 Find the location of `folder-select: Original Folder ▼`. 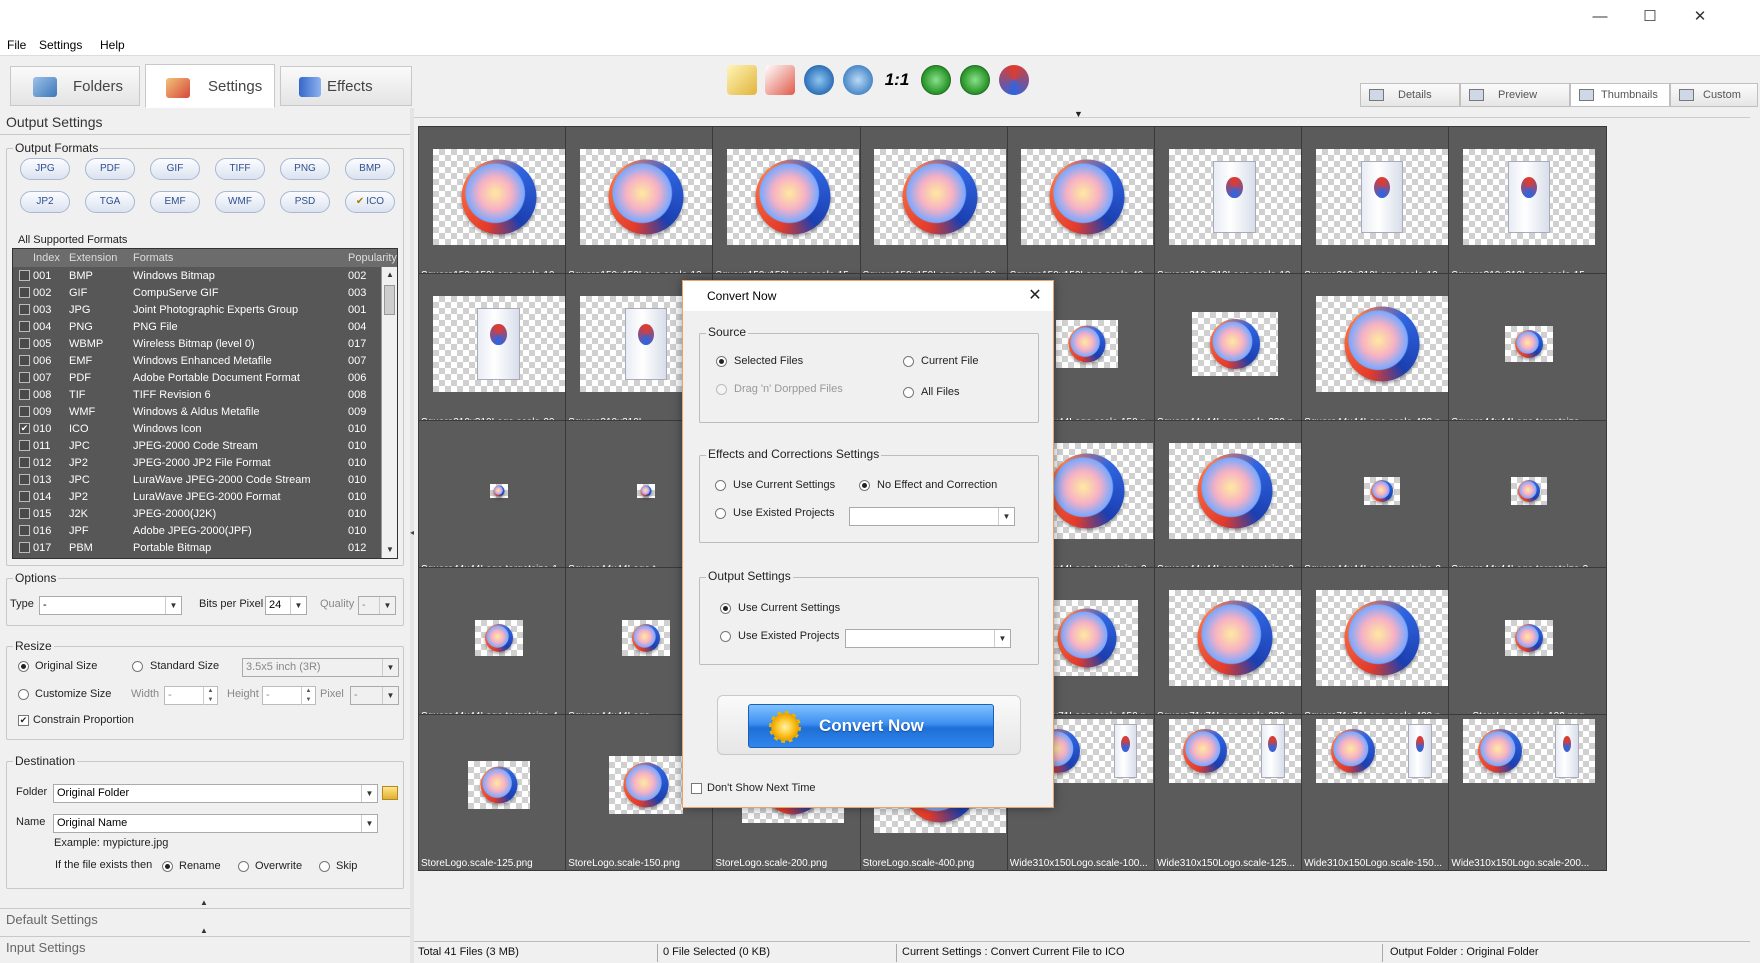

folder-select: Original Folder ▼ is located at coordinates (215, 793).